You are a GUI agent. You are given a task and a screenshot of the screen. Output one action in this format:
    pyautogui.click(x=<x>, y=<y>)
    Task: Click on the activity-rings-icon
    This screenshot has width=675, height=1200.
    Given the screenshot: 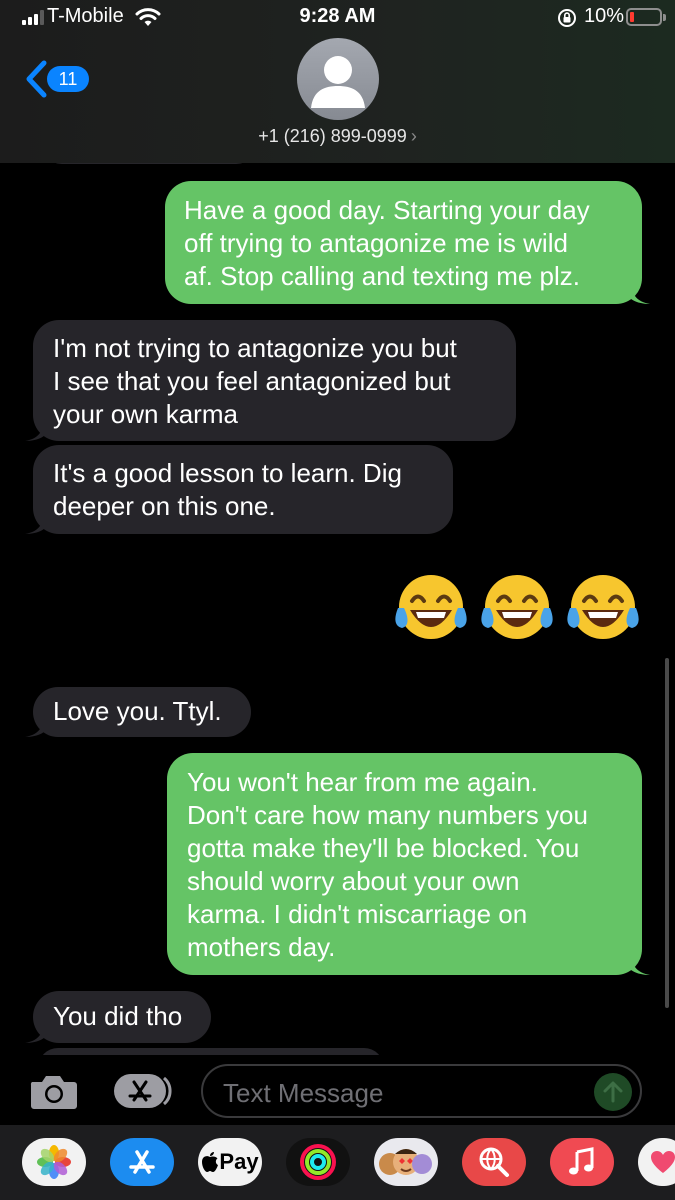 What is the action you would take?
    pyautogui.click(x=318, y=1162)
    